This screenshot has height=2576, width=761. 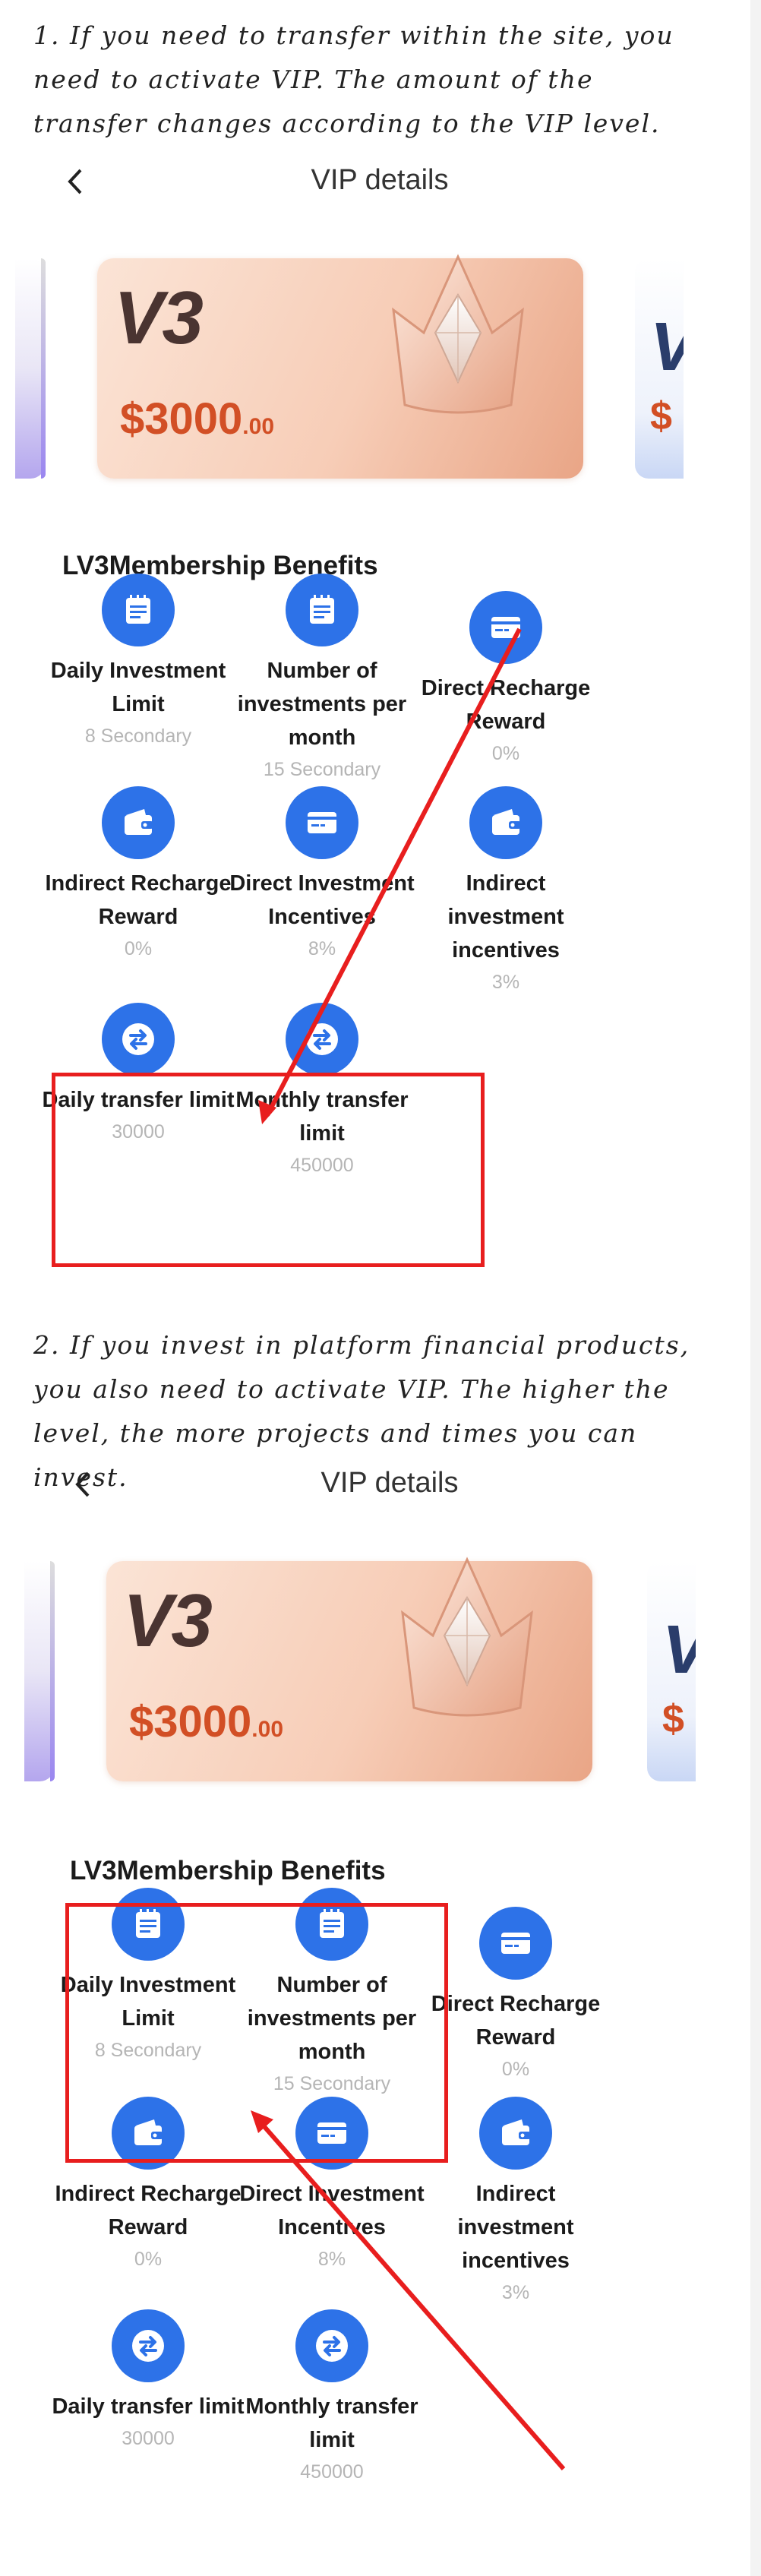 What do you see at coordinates (332, 2472) in the screenshot?
I see `benefit-value: 450000` at bounding box center [332, 2472].